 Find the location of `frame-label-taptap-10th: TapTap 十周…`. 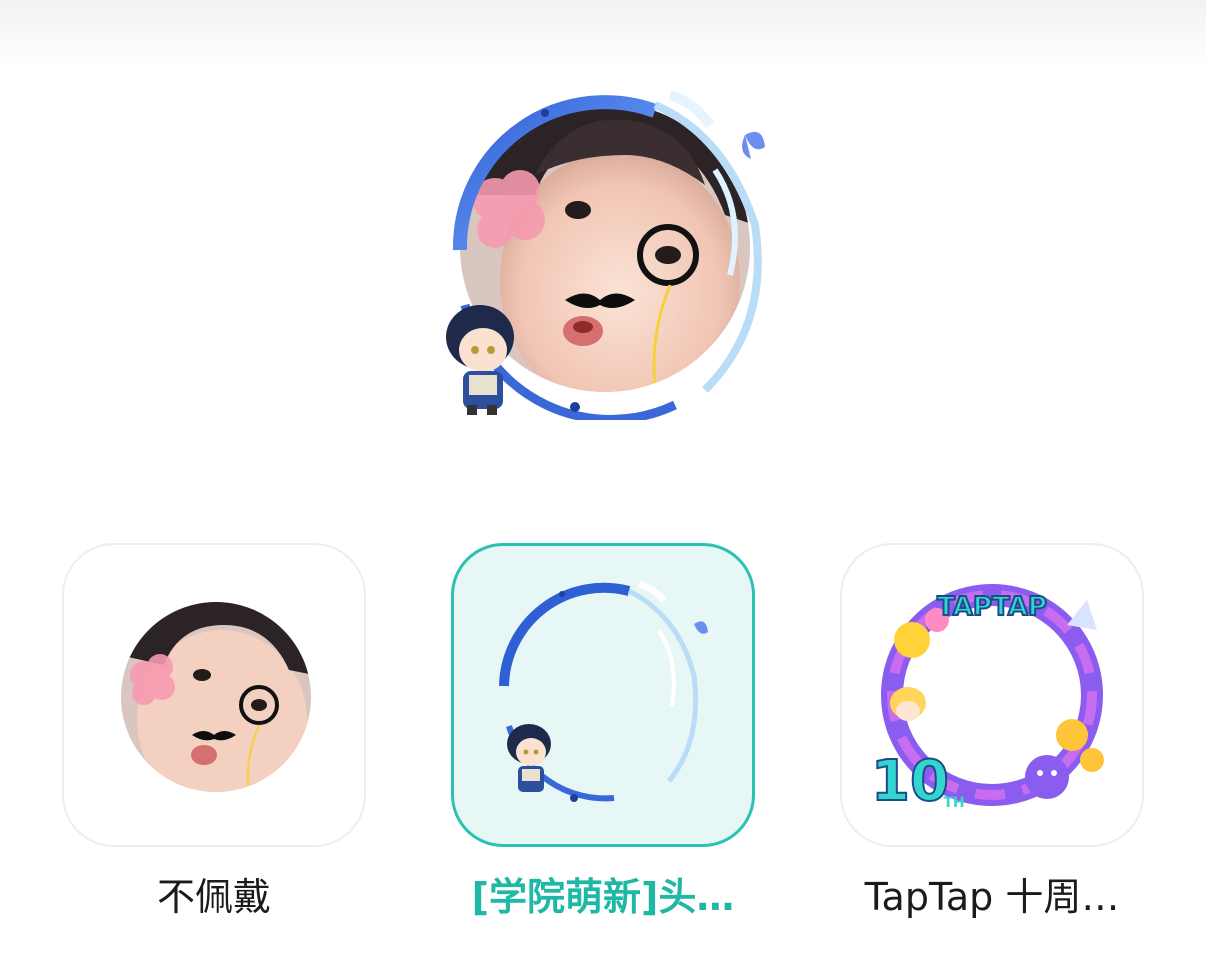

frame-label-taptap-10th: TapTap 十周… is located at coordinates (992, 897).